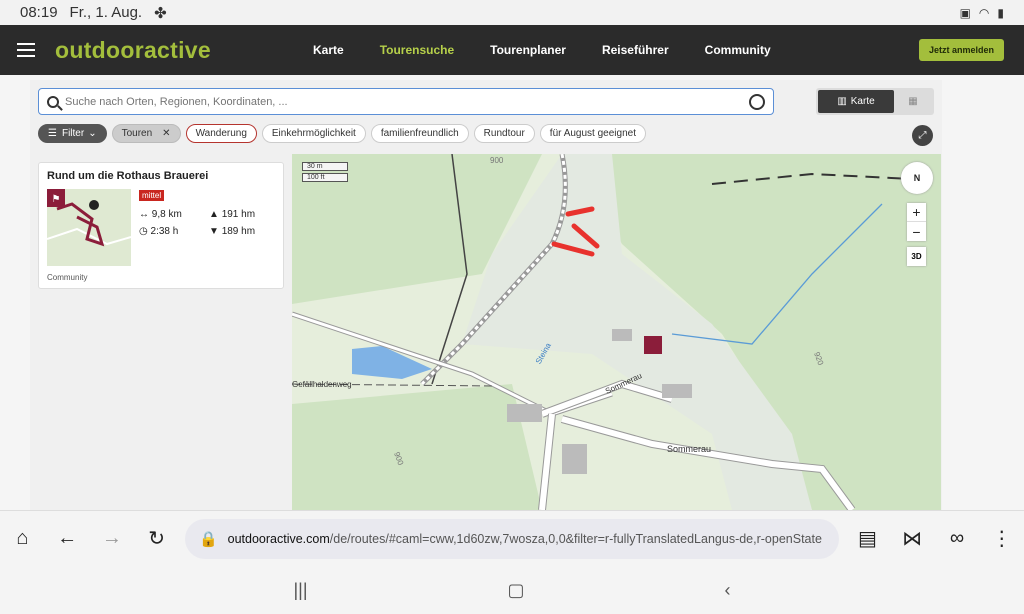 The width and height of the screenshot is (1024, 614). I want to click on map-view-button: ▥ Karte, so click(856, 101).